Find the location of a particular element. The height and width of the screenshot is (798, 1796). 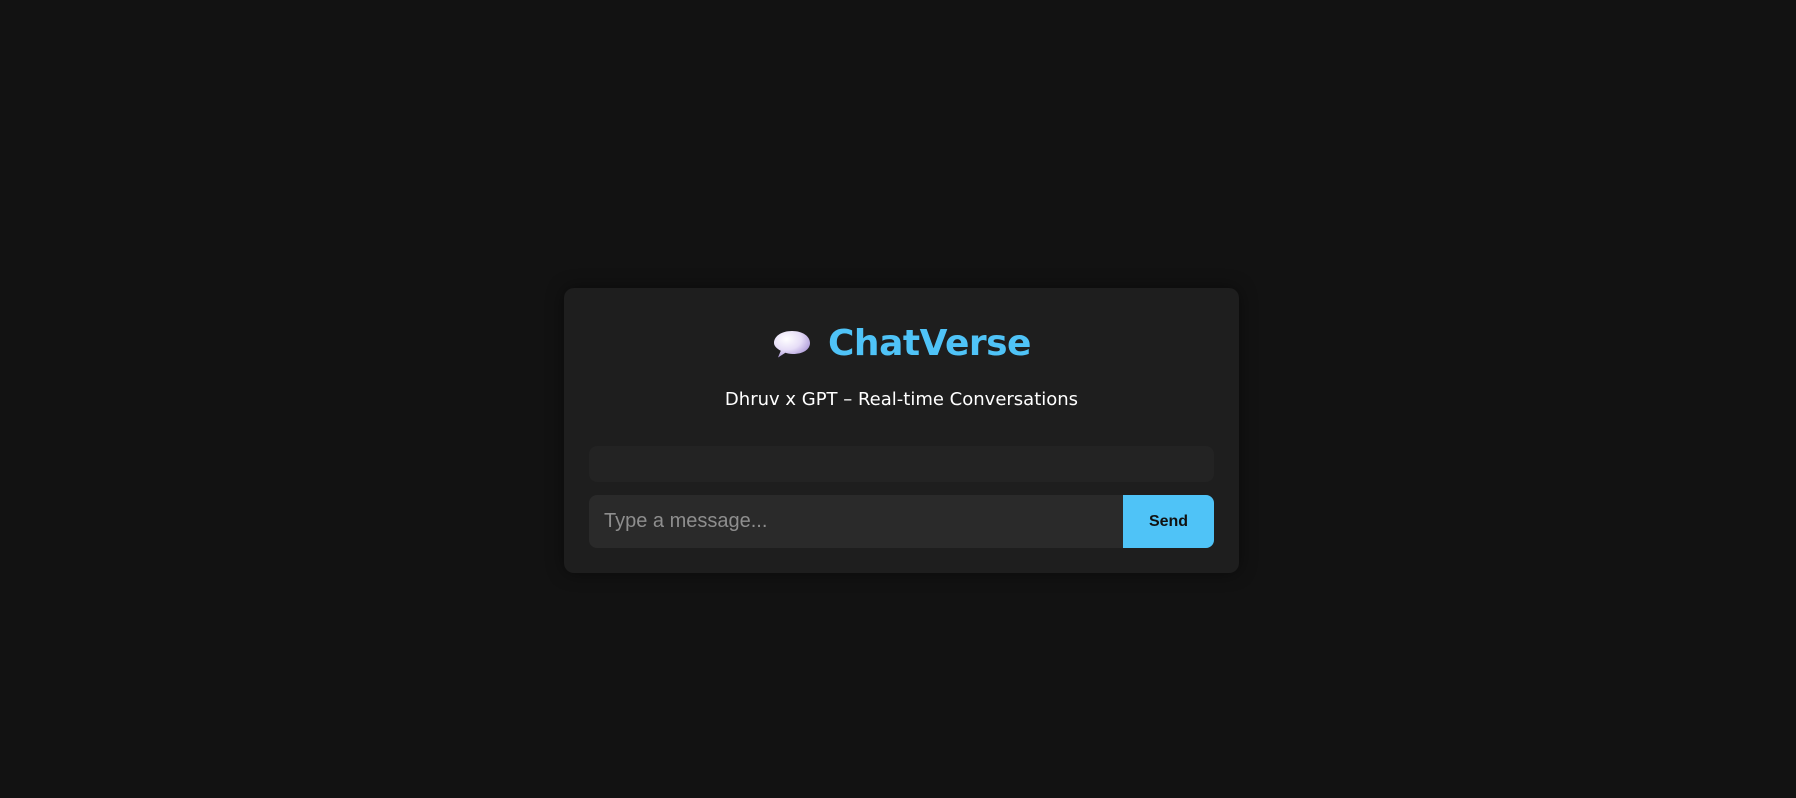

message-input is located at coordinates (856, 521).